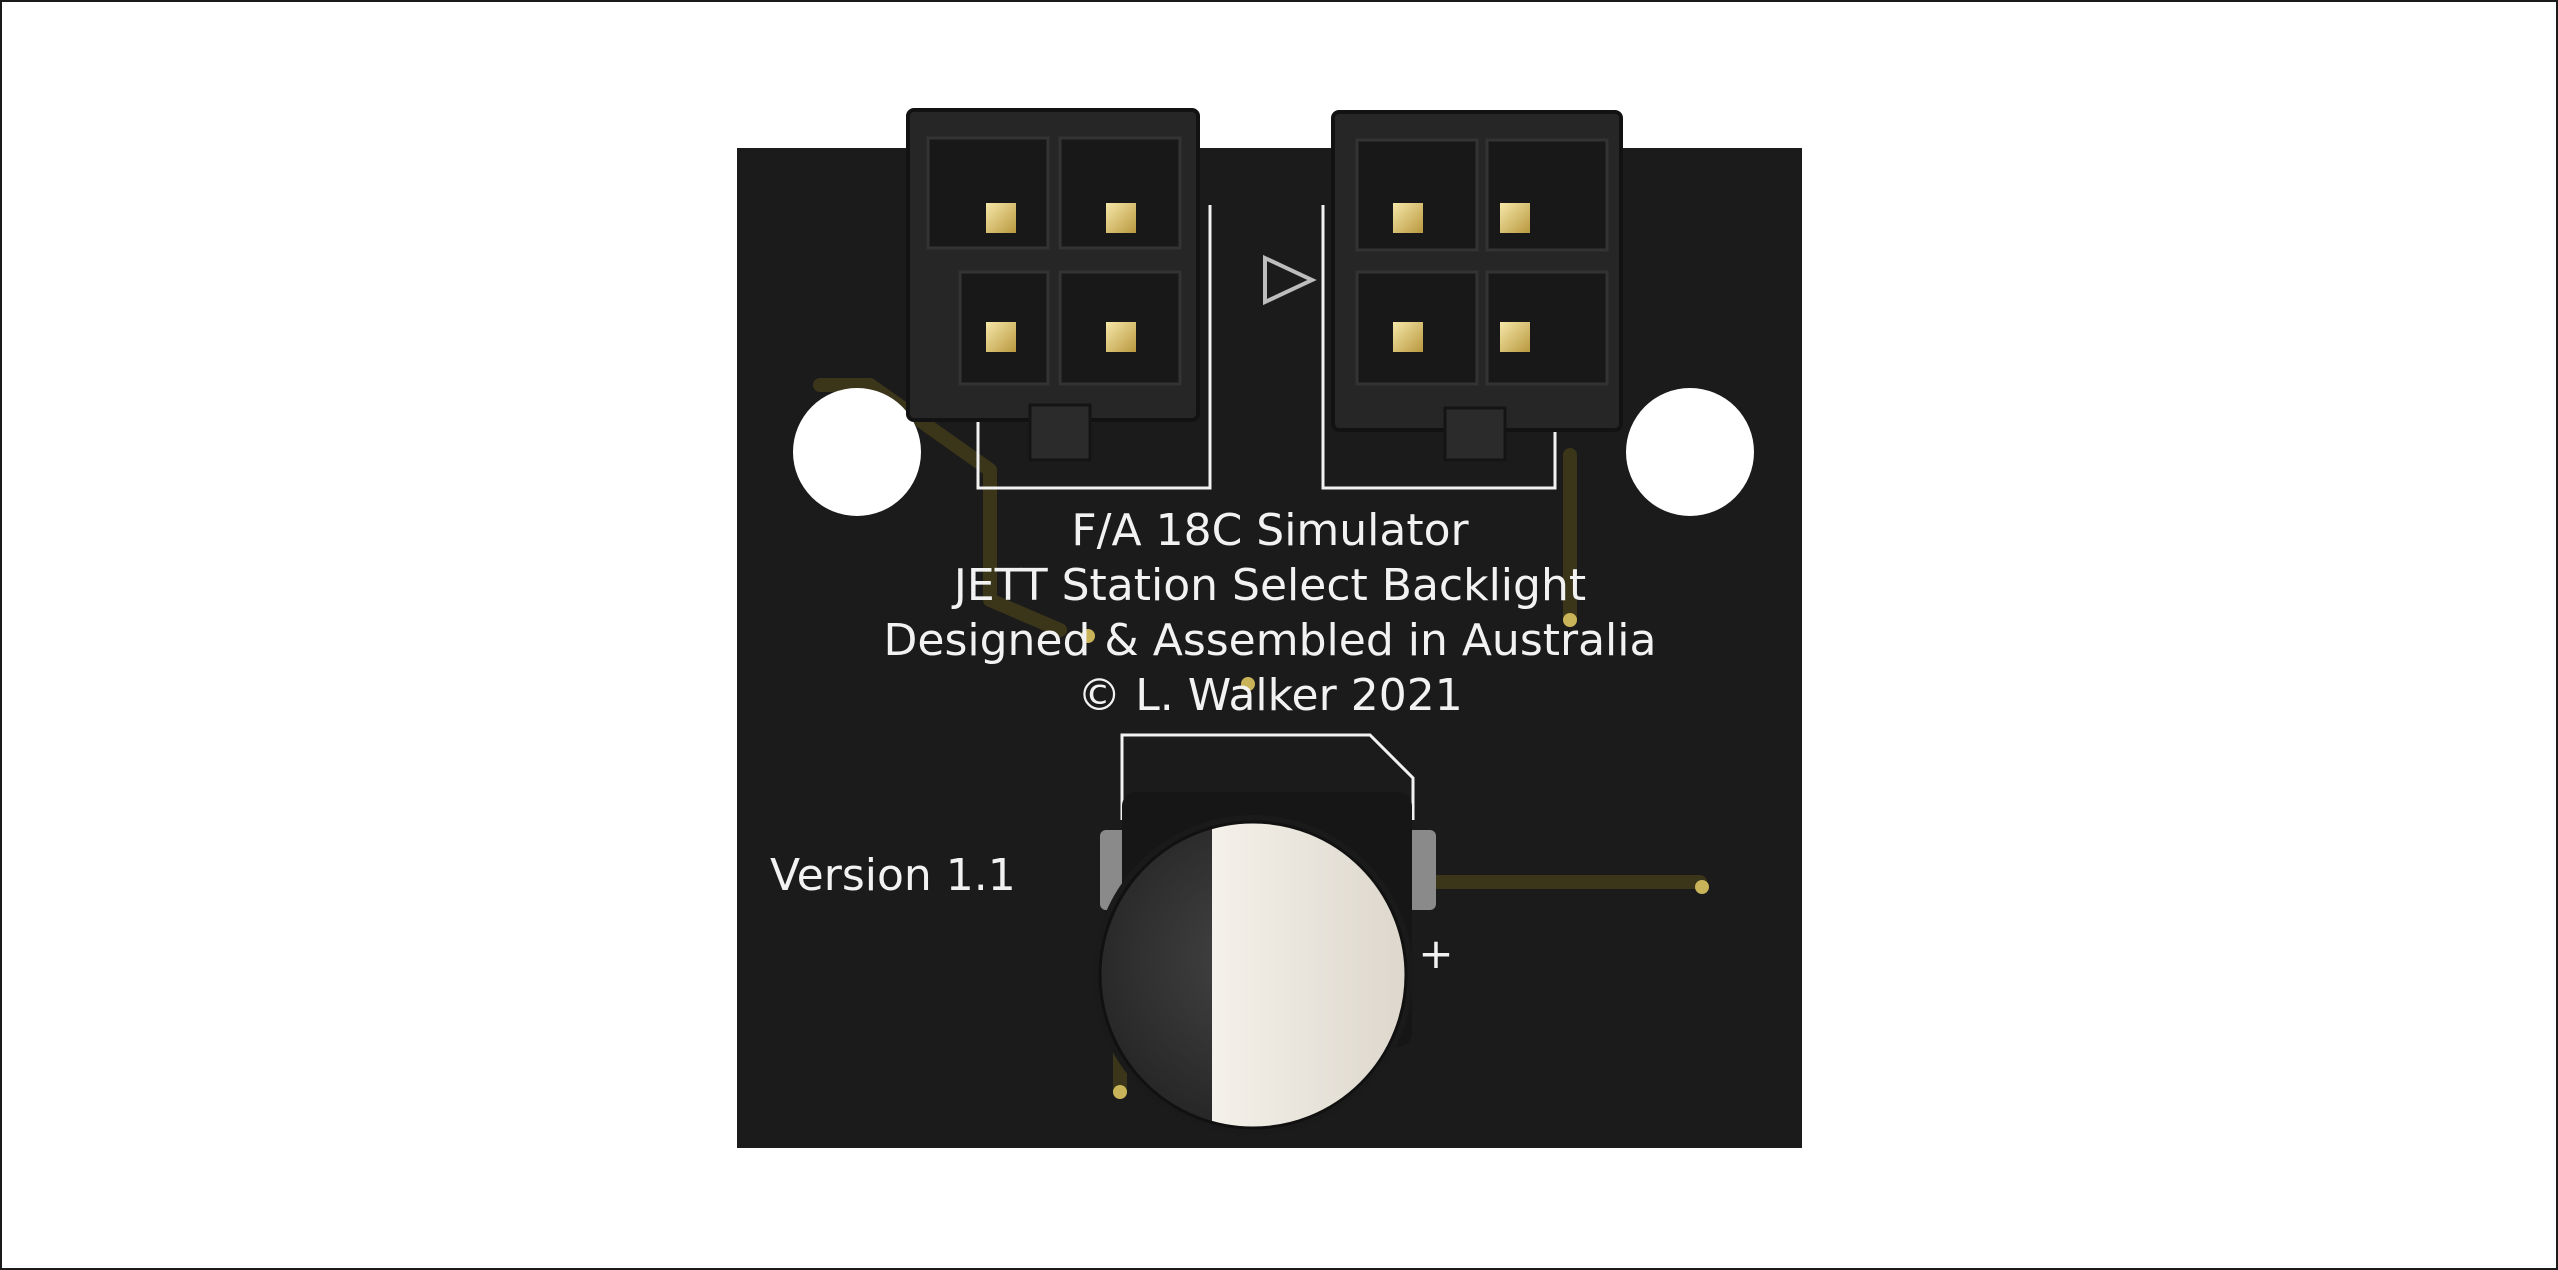  Describe the element at coordinates (1270, 640) in the screenshot. I see `silk-line-3: Designed & Assembled in Australia` at that location.